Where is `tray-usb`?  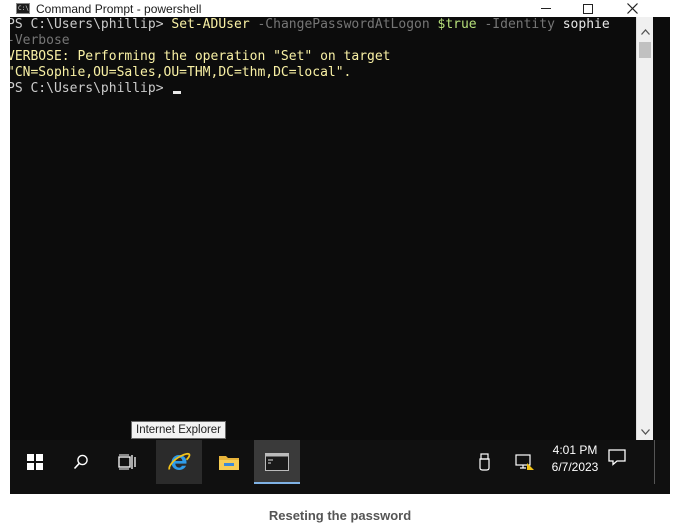
tray-usb is located at coordinates (485, 462).